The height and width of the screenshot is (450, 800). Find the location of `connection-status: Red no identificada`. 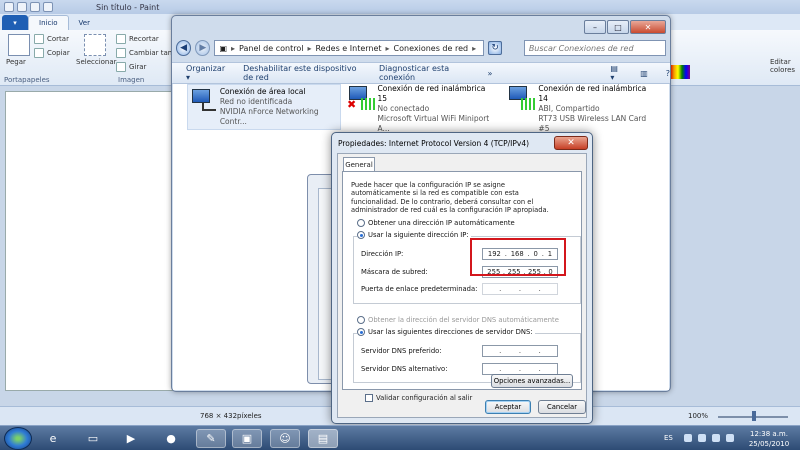

connection-status: Red no identificada is located at coordinates (256, 101).